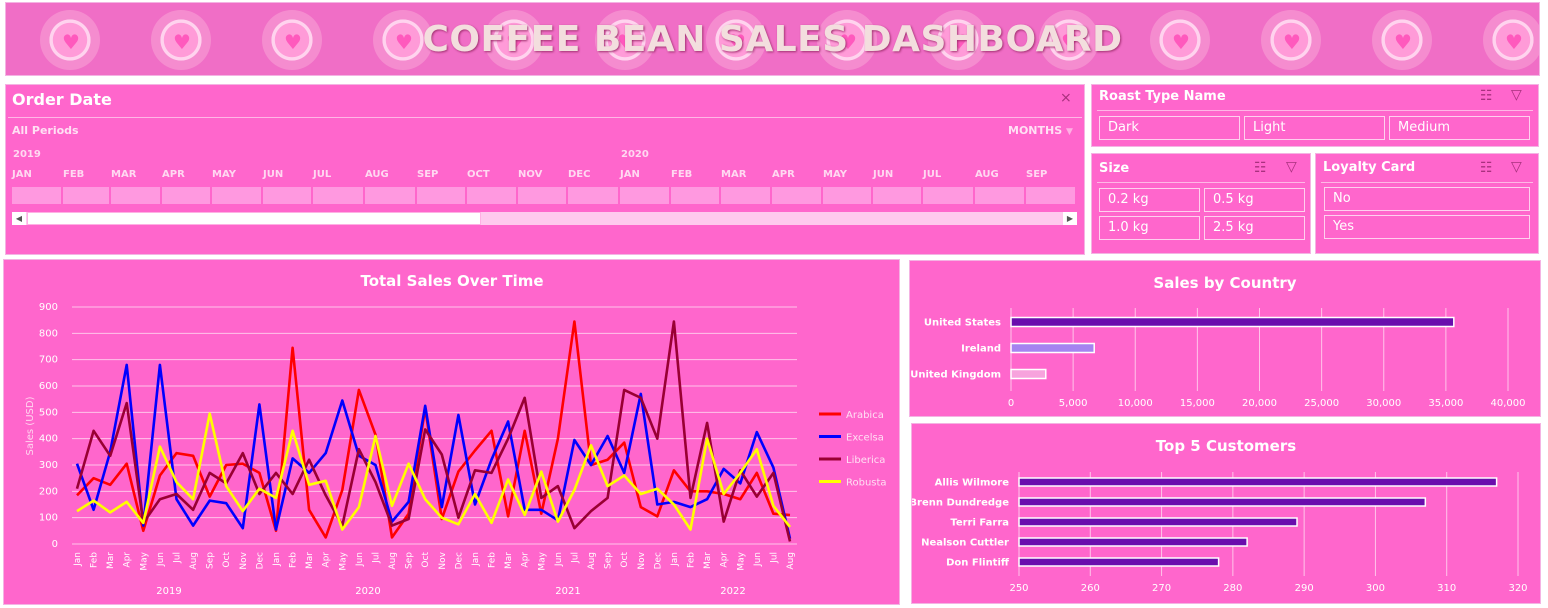 The image size is (1548, 608). I want to click on x-tick-label: Oct, so click(426, 560).